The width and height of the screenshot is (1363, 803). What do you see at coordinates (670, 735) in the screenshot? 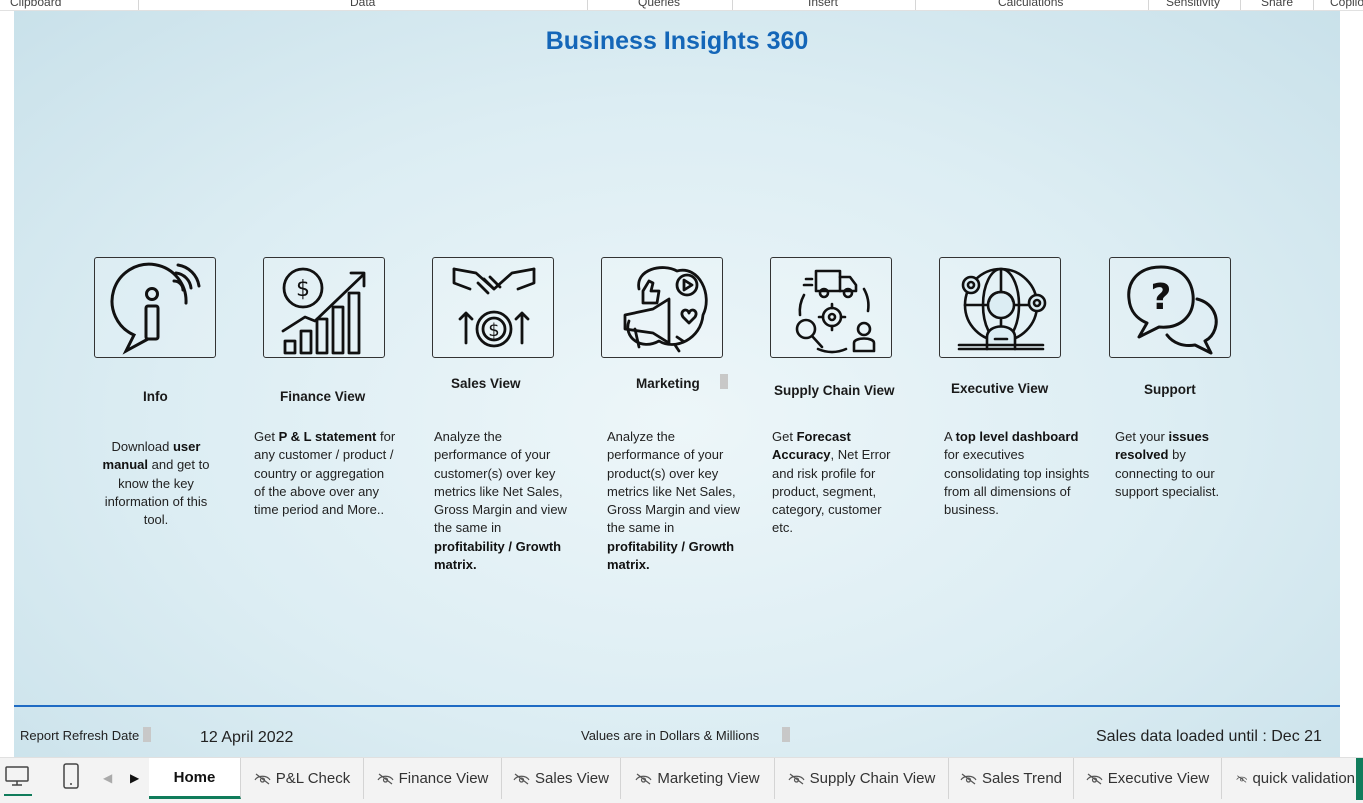
I see `values-unit-note: Values are in Dollars & Millions` at bounding box center [670, 735].